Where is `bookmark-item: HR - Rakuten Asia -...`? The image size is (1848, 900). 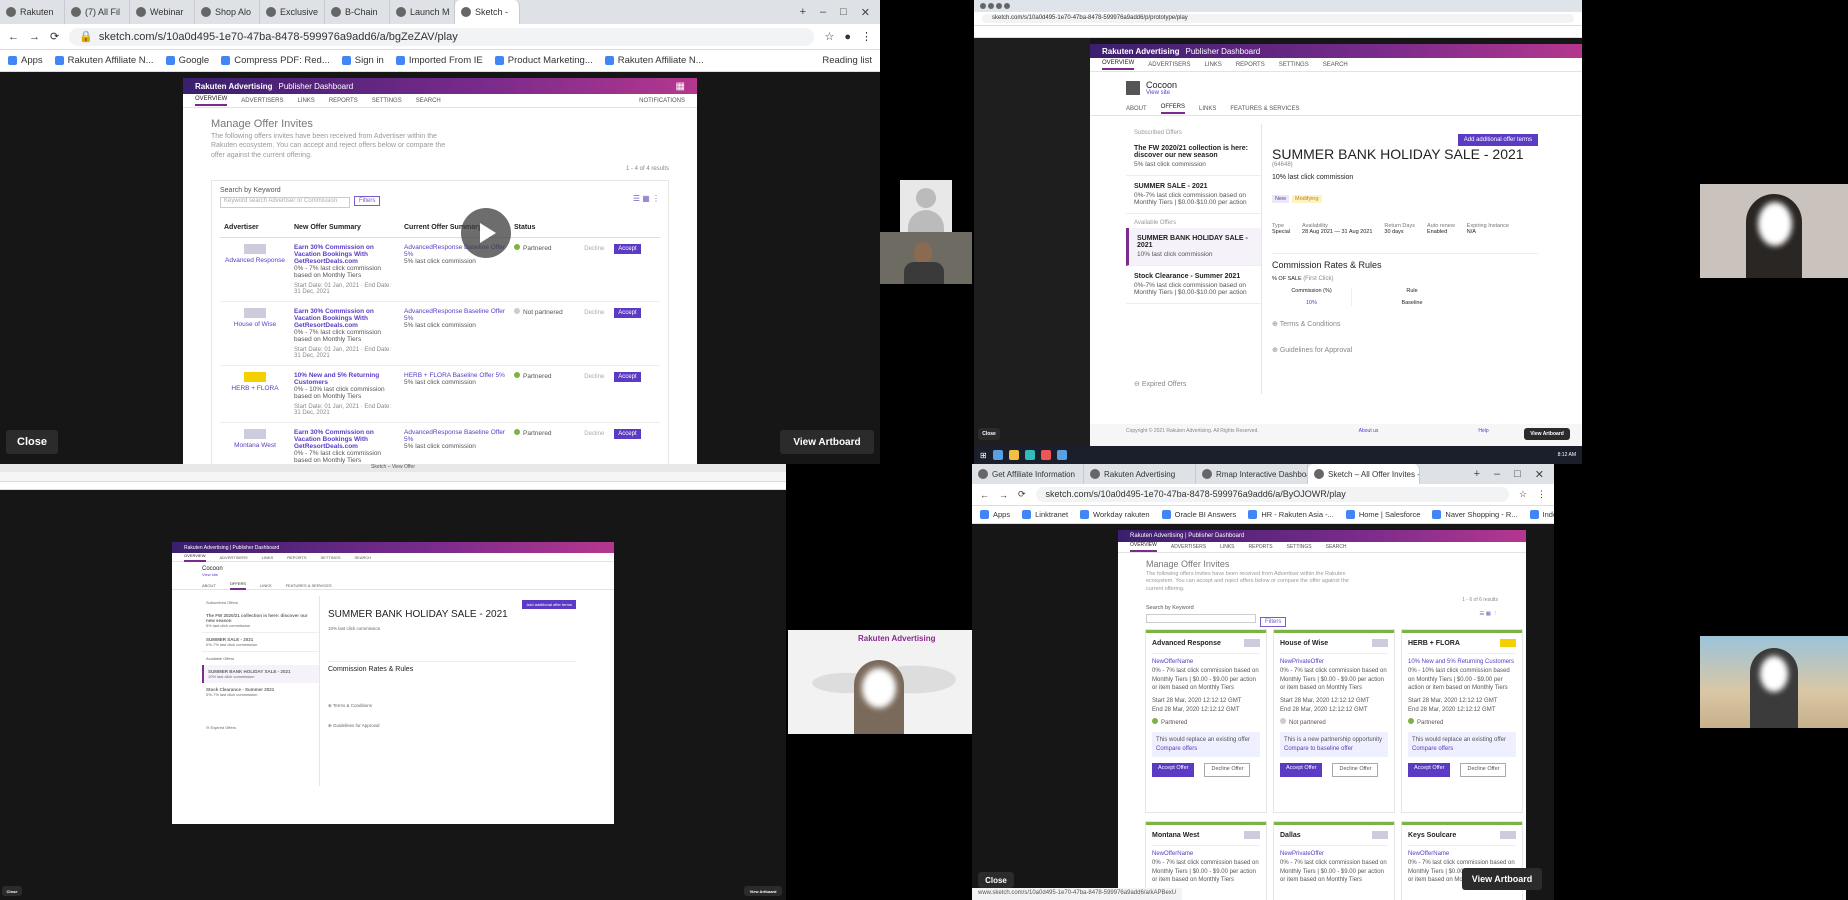
bookmark-item: HR - Rakuten Asia -... is located at coordinates (1291, 514).